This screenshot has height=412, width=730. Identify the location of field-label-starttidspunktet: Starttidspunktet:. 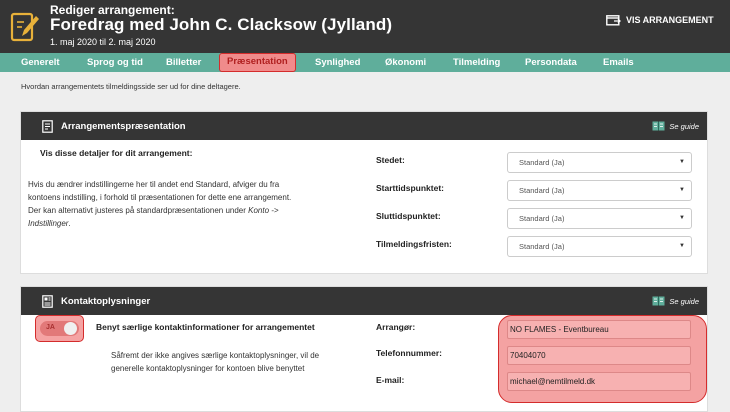
(410, 188).